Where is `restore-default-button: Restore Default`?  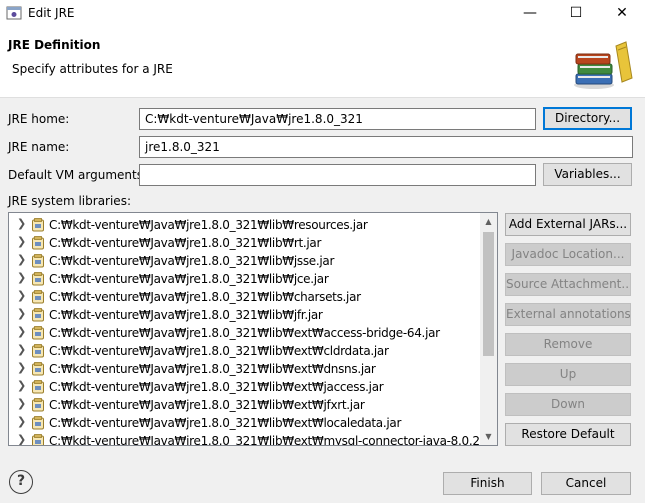 restore-default-button: Restore Default is located at coordinates (568, 434).